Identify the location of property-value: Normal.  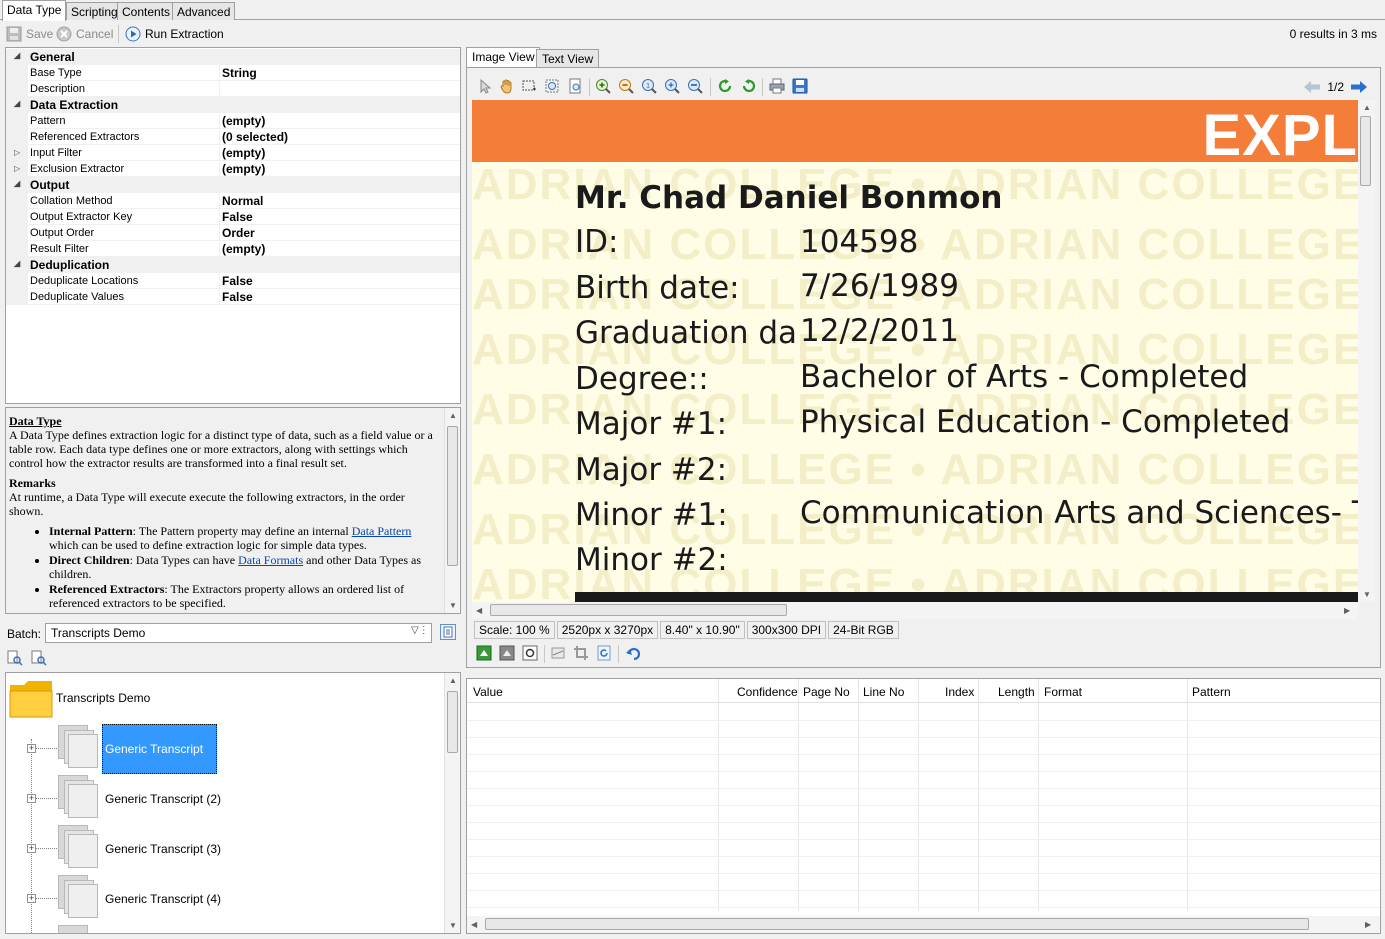
(242, 201).